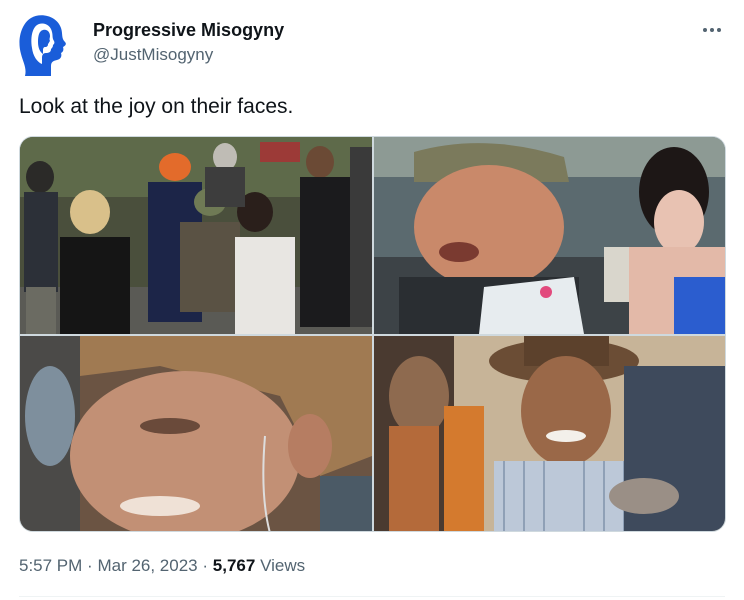 Image resolution: width=744 pixels, height=600 pixels. I want to click on more-options-button, so click(712, 30).